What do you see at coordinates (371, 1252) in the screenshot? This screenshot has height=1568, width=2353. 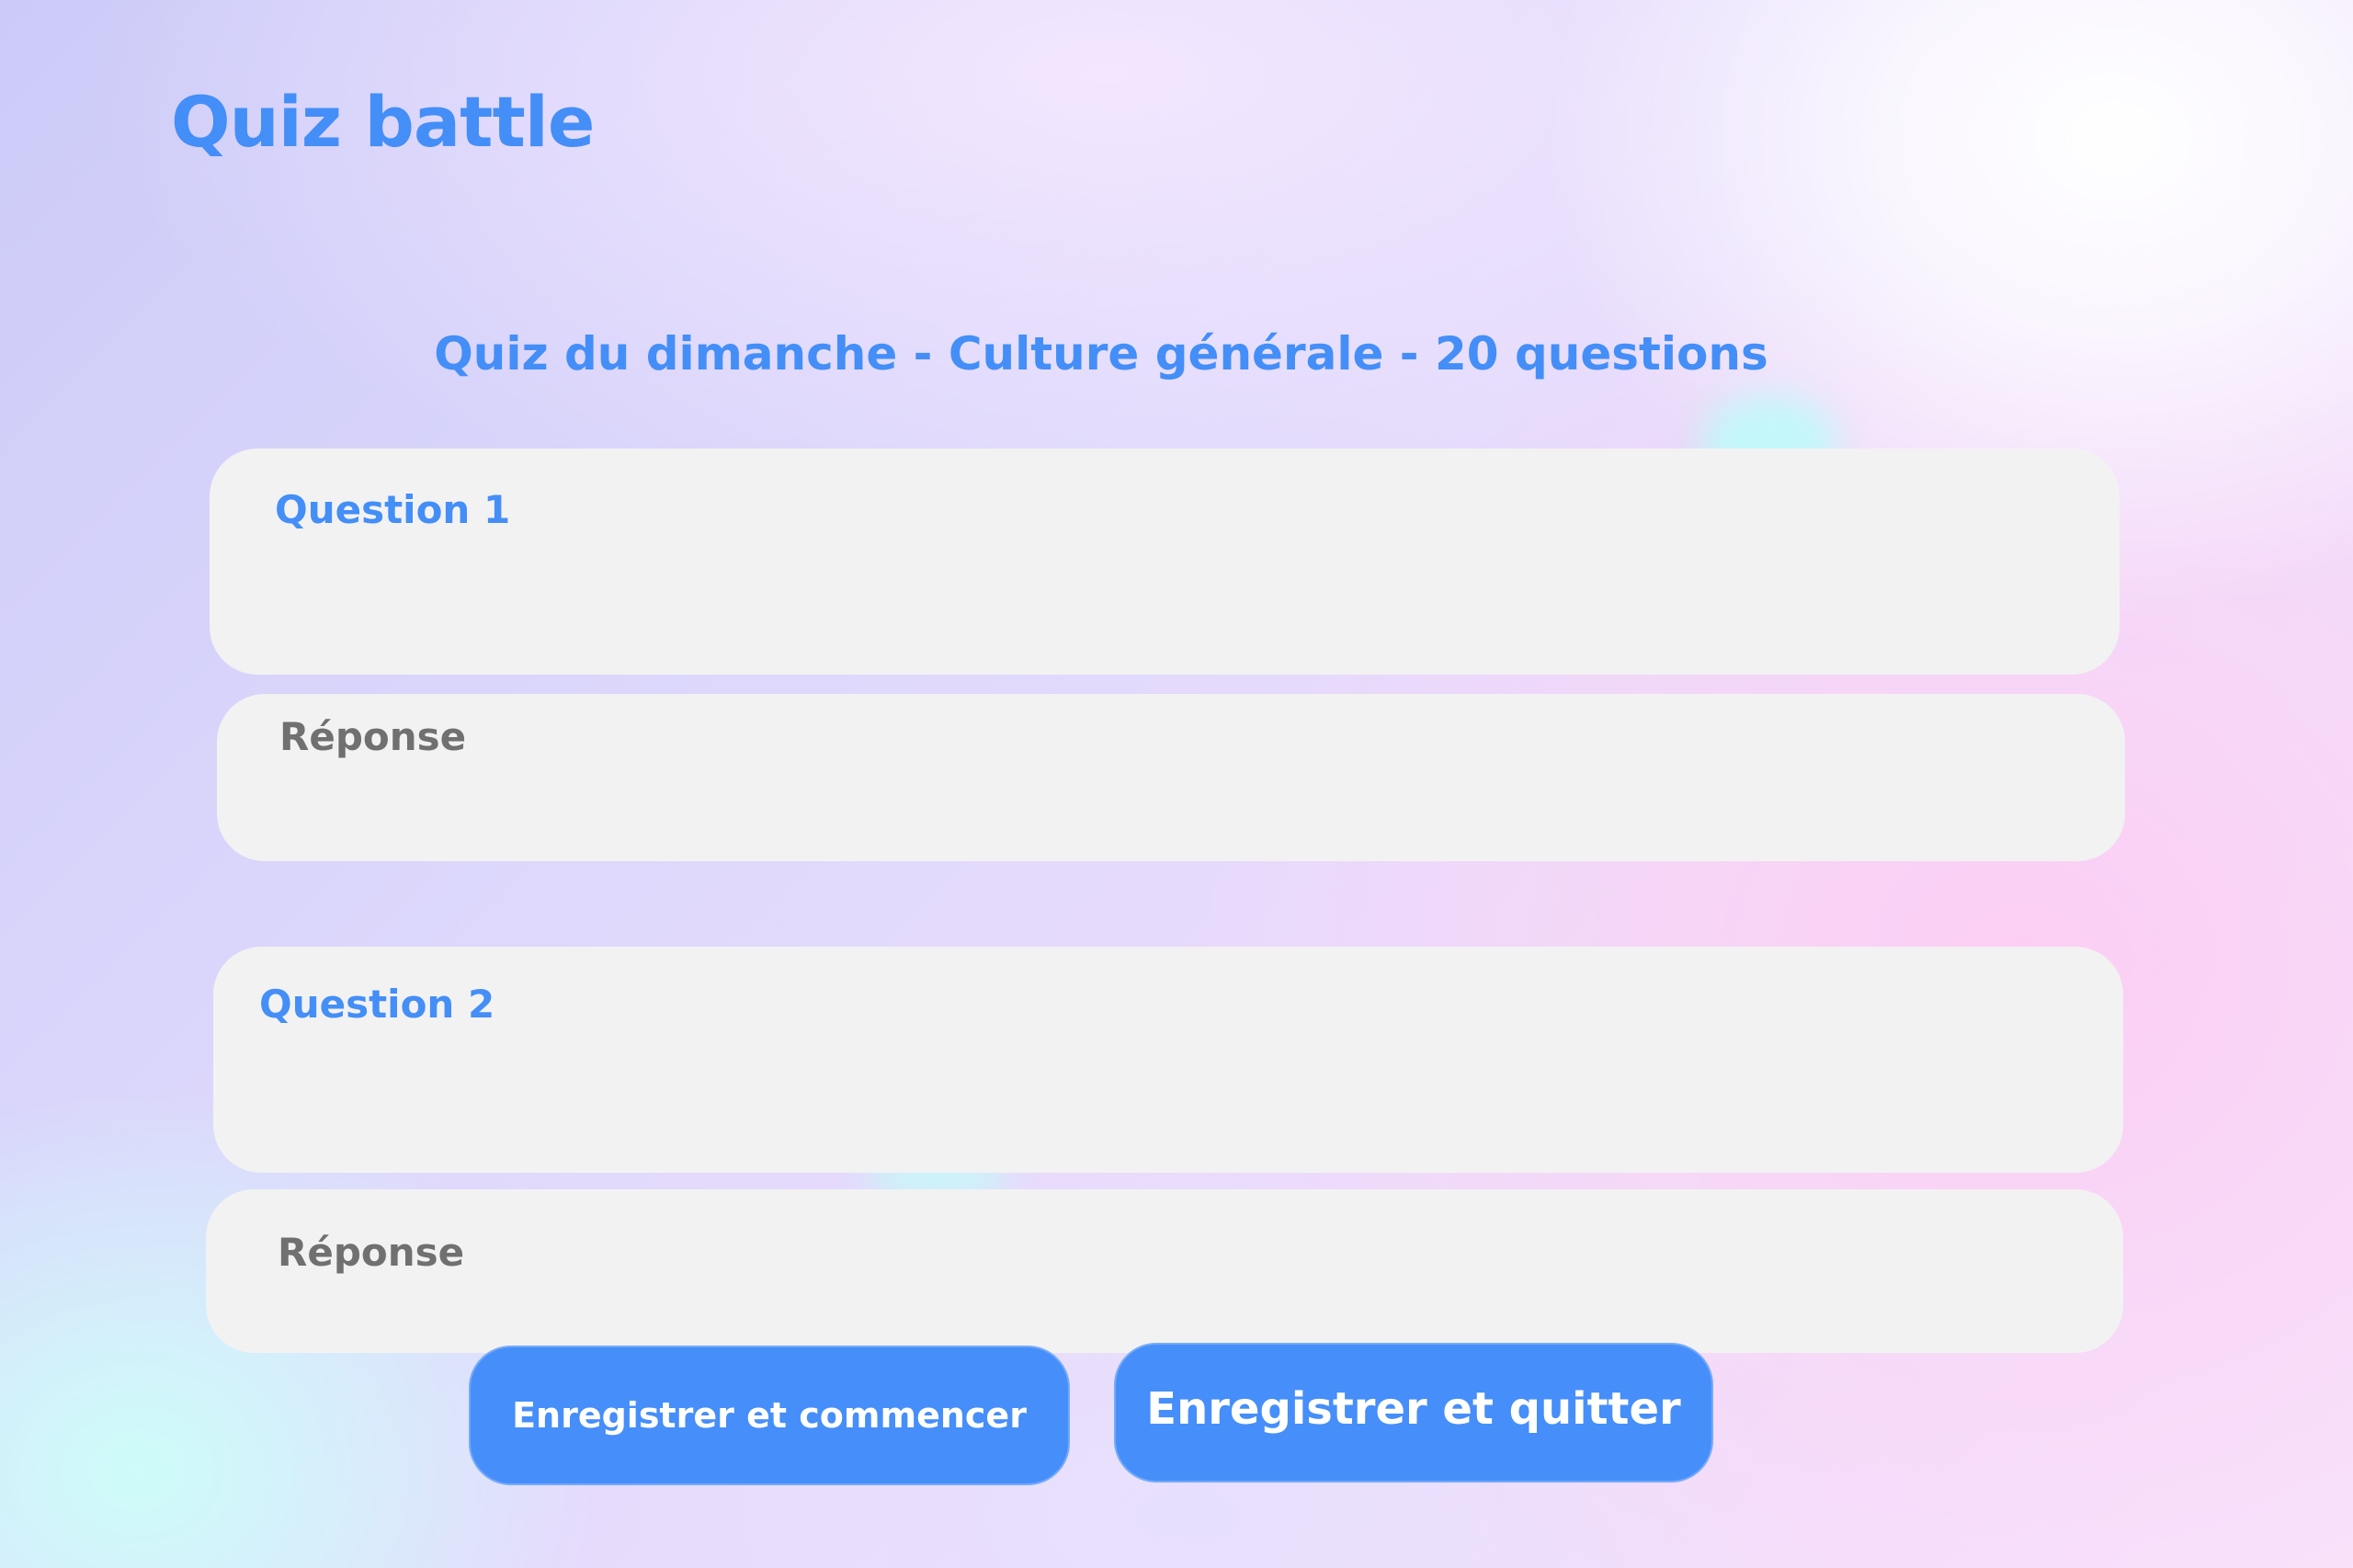 I see `answer-2-label: Réponse` at bounding box center [371, 1252].